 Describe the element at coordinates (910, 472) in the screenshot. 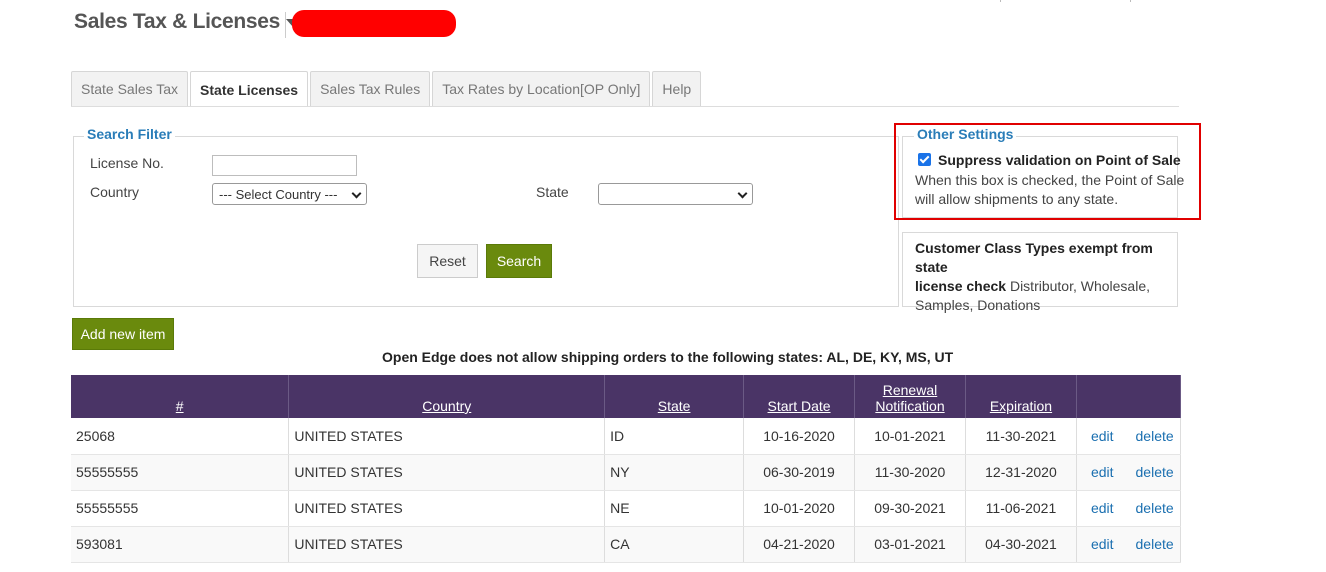

I see `cell-renewal: 11-30-2020` at that location.